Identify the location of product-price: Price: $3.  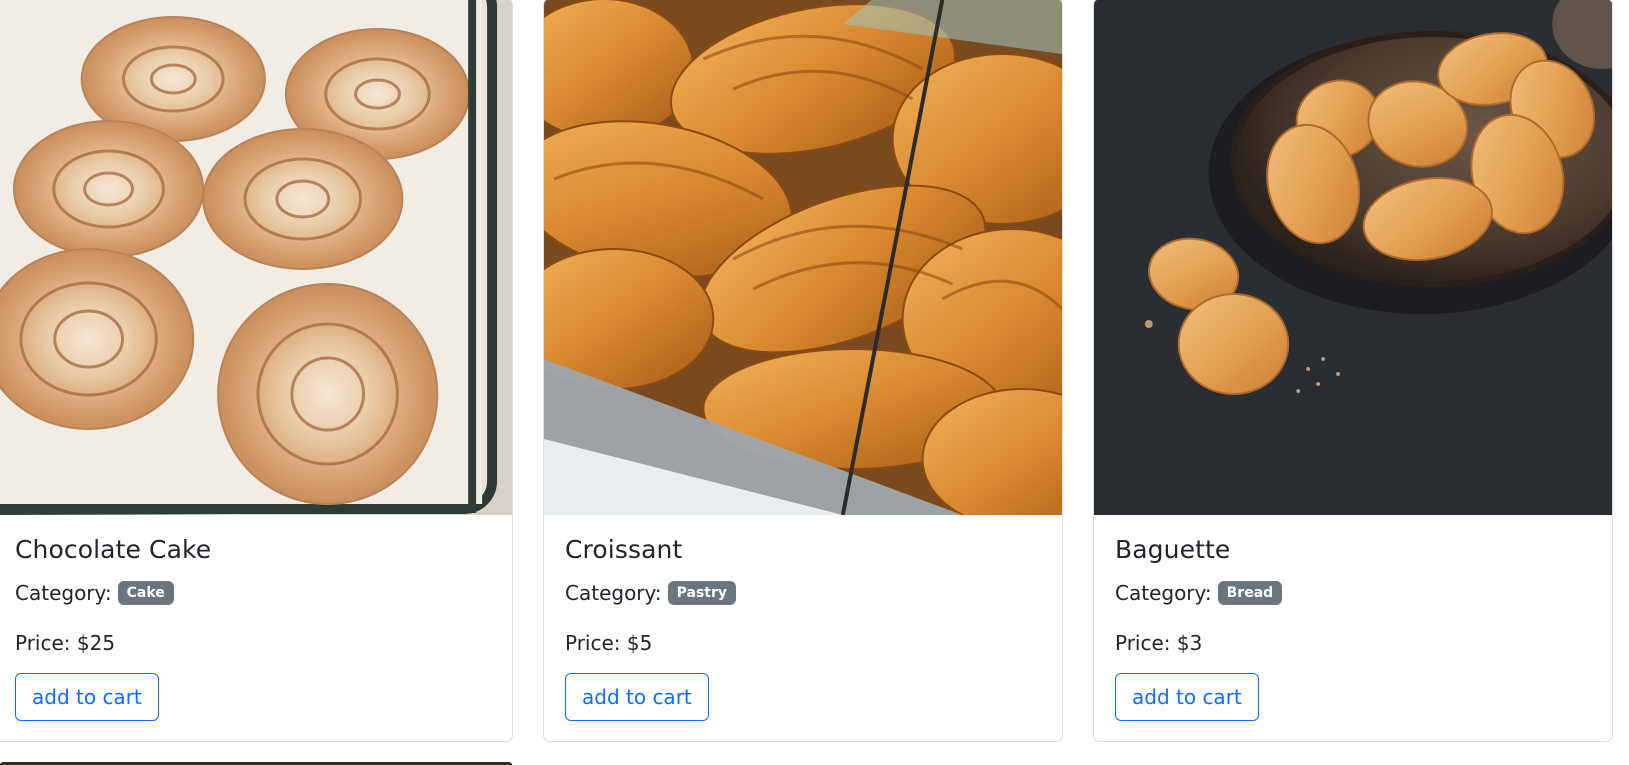
(1159, 643).